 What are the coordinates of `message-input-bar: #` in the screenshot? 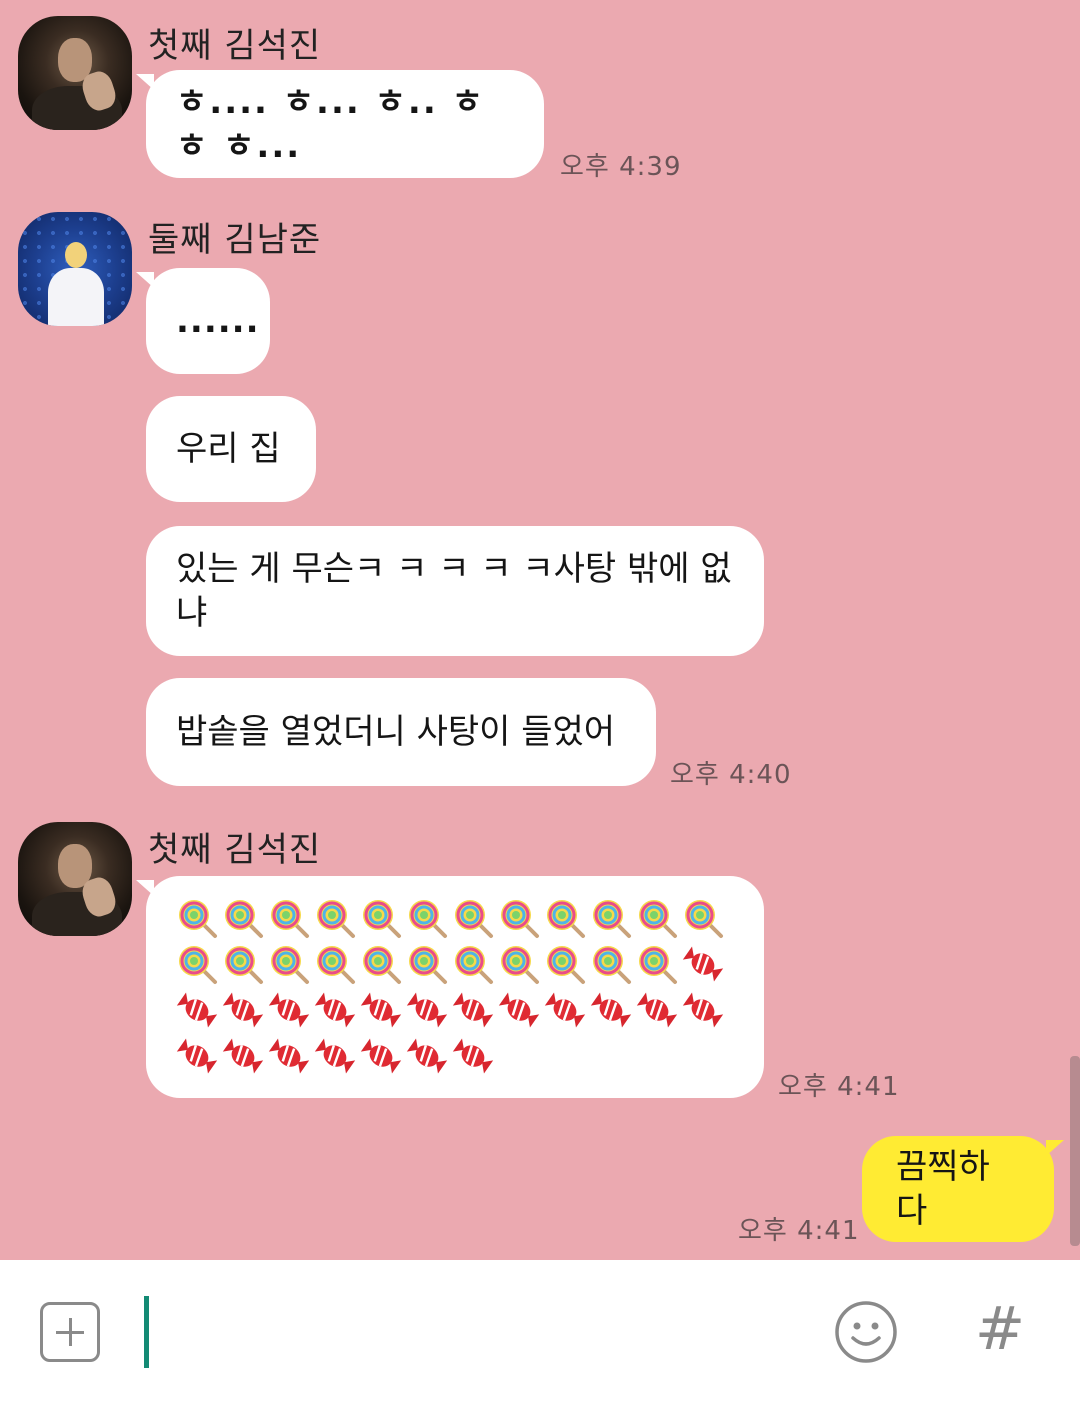 It's located at (540, 1332).